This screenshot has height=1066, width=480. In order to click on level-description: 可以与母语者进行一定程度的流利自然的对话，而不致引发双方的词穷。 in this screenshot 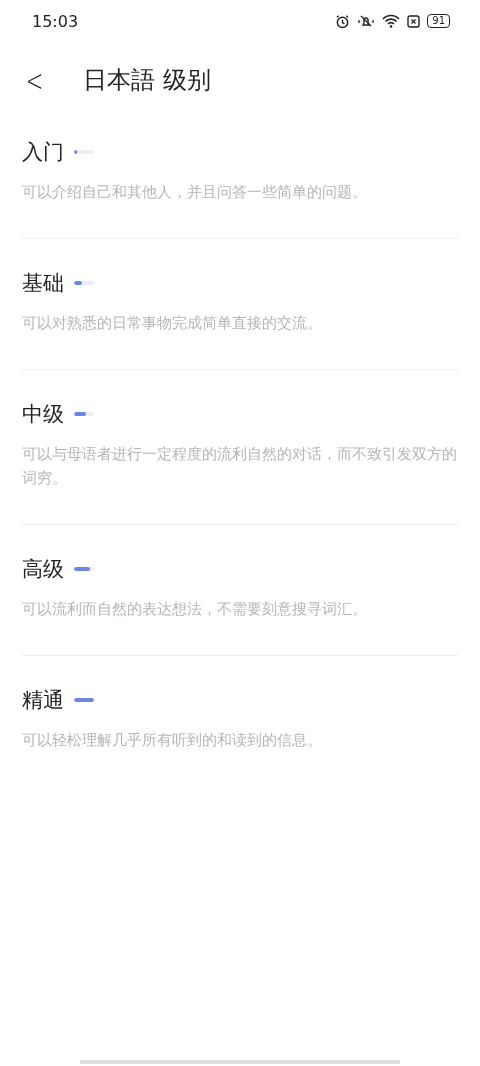, I will do `click(240, 466)`.